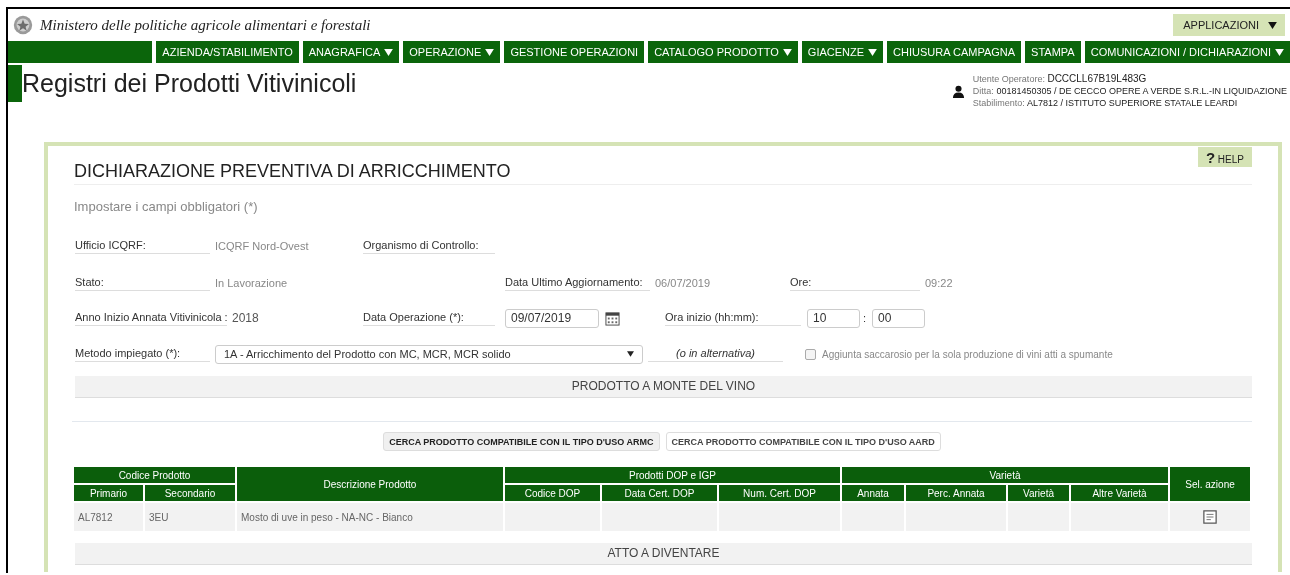 The height and width of the screenshot is (575, 1290). I want to click on section-header: PRODOTTO A MONTE DEL VINO, so click(663, 387).